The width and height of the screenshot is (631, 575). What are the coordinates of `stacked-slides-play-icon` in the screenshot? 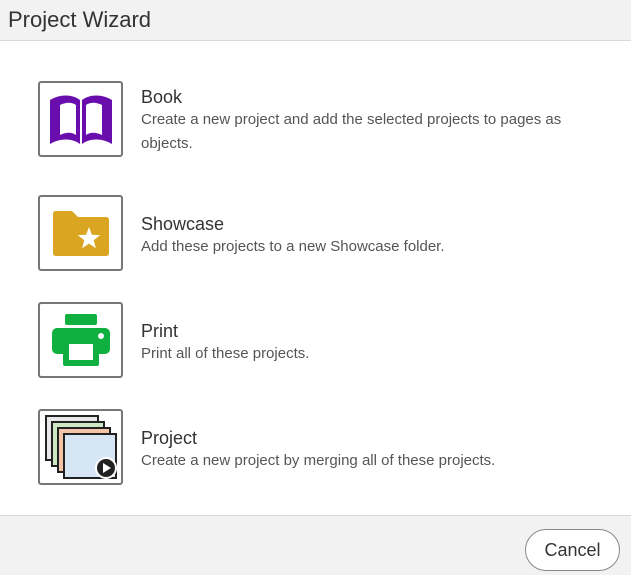 It's located at (81, 447).